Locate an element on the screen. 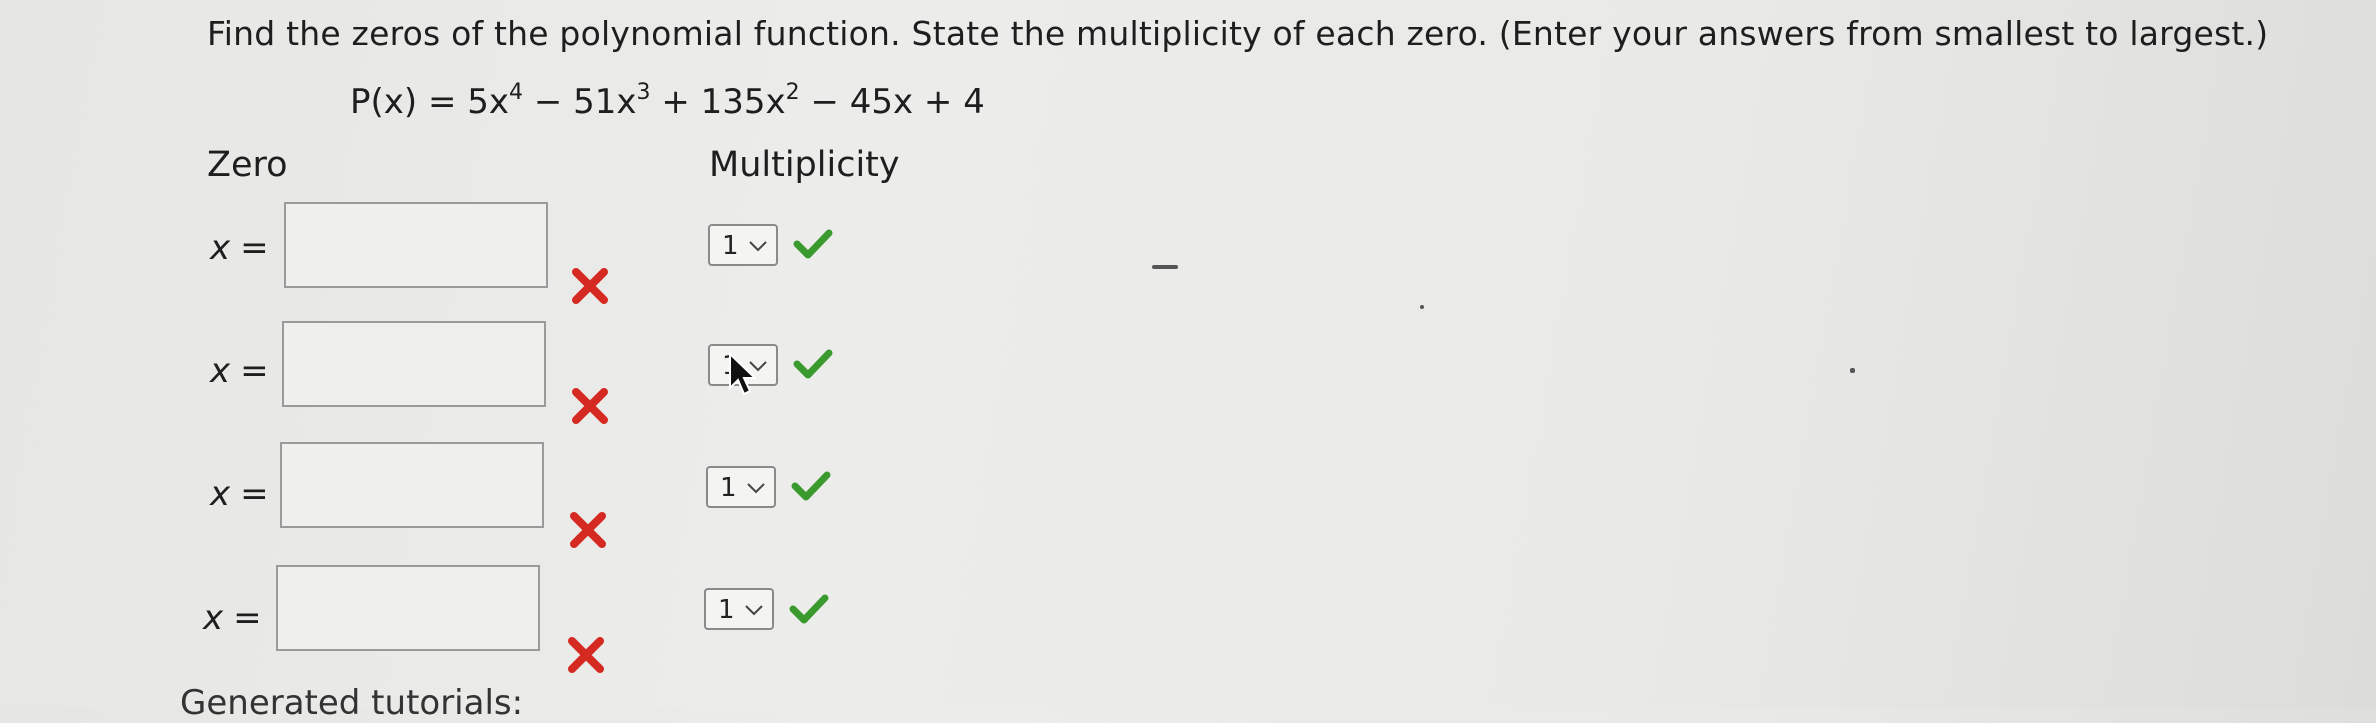 Image resolution: width=2376 pixels, height=723 pixels. multiplicity-column-header: Multiplicity is located at coordinates (804, 165).